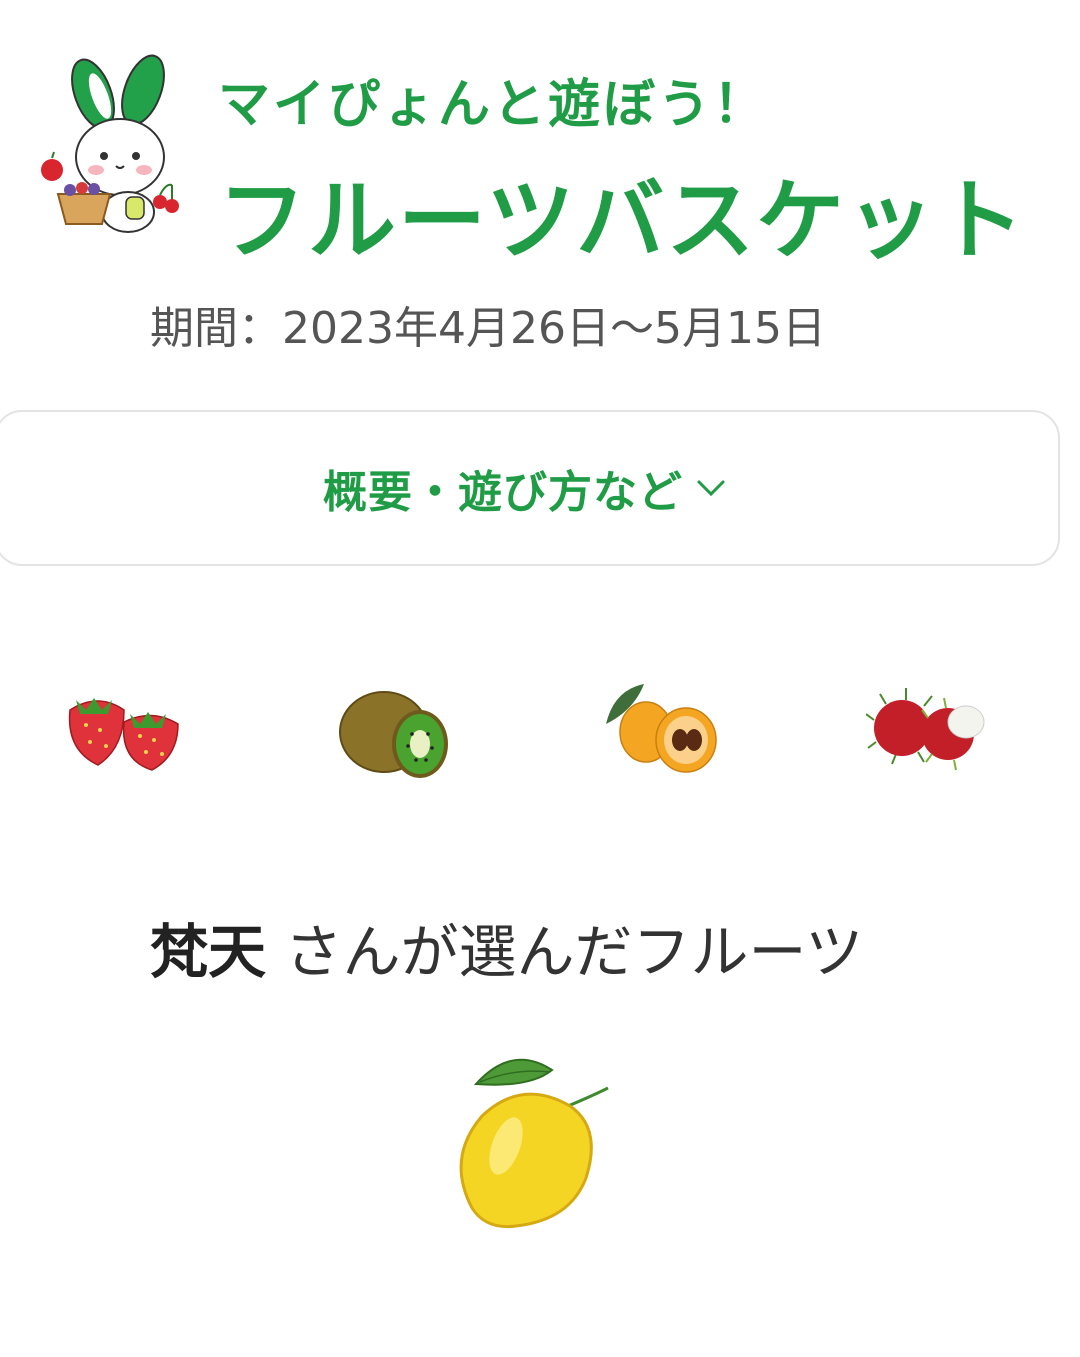 The image size is (1080, 1357). What do you see at coordinates (711, 488) in the screenshot?
I see `chevron-down-icon` at bounding box center [711, 488].